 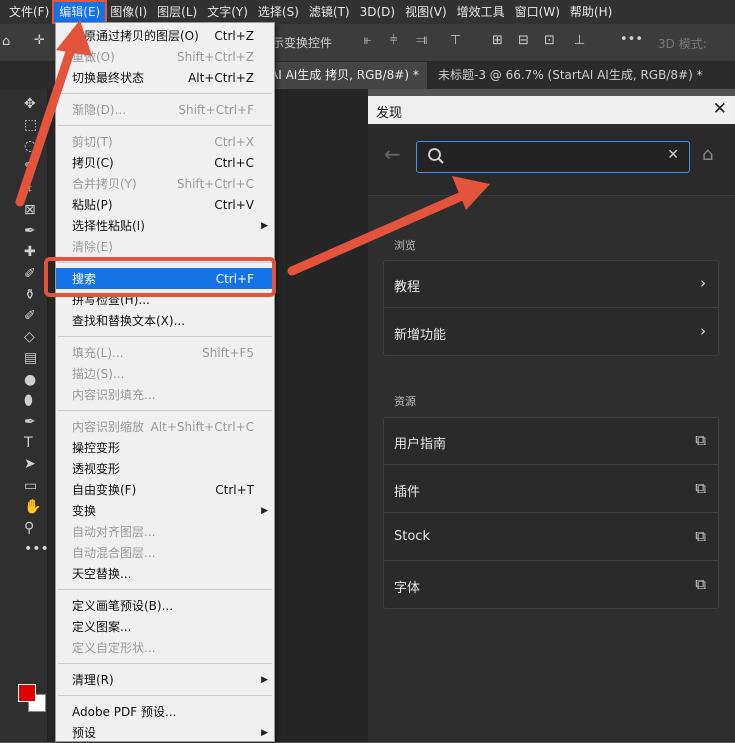 What do you see at coordinates (24, 358) in the screenshot?
I see `gradient-icon: ▤` at bounding box center [24, 358].